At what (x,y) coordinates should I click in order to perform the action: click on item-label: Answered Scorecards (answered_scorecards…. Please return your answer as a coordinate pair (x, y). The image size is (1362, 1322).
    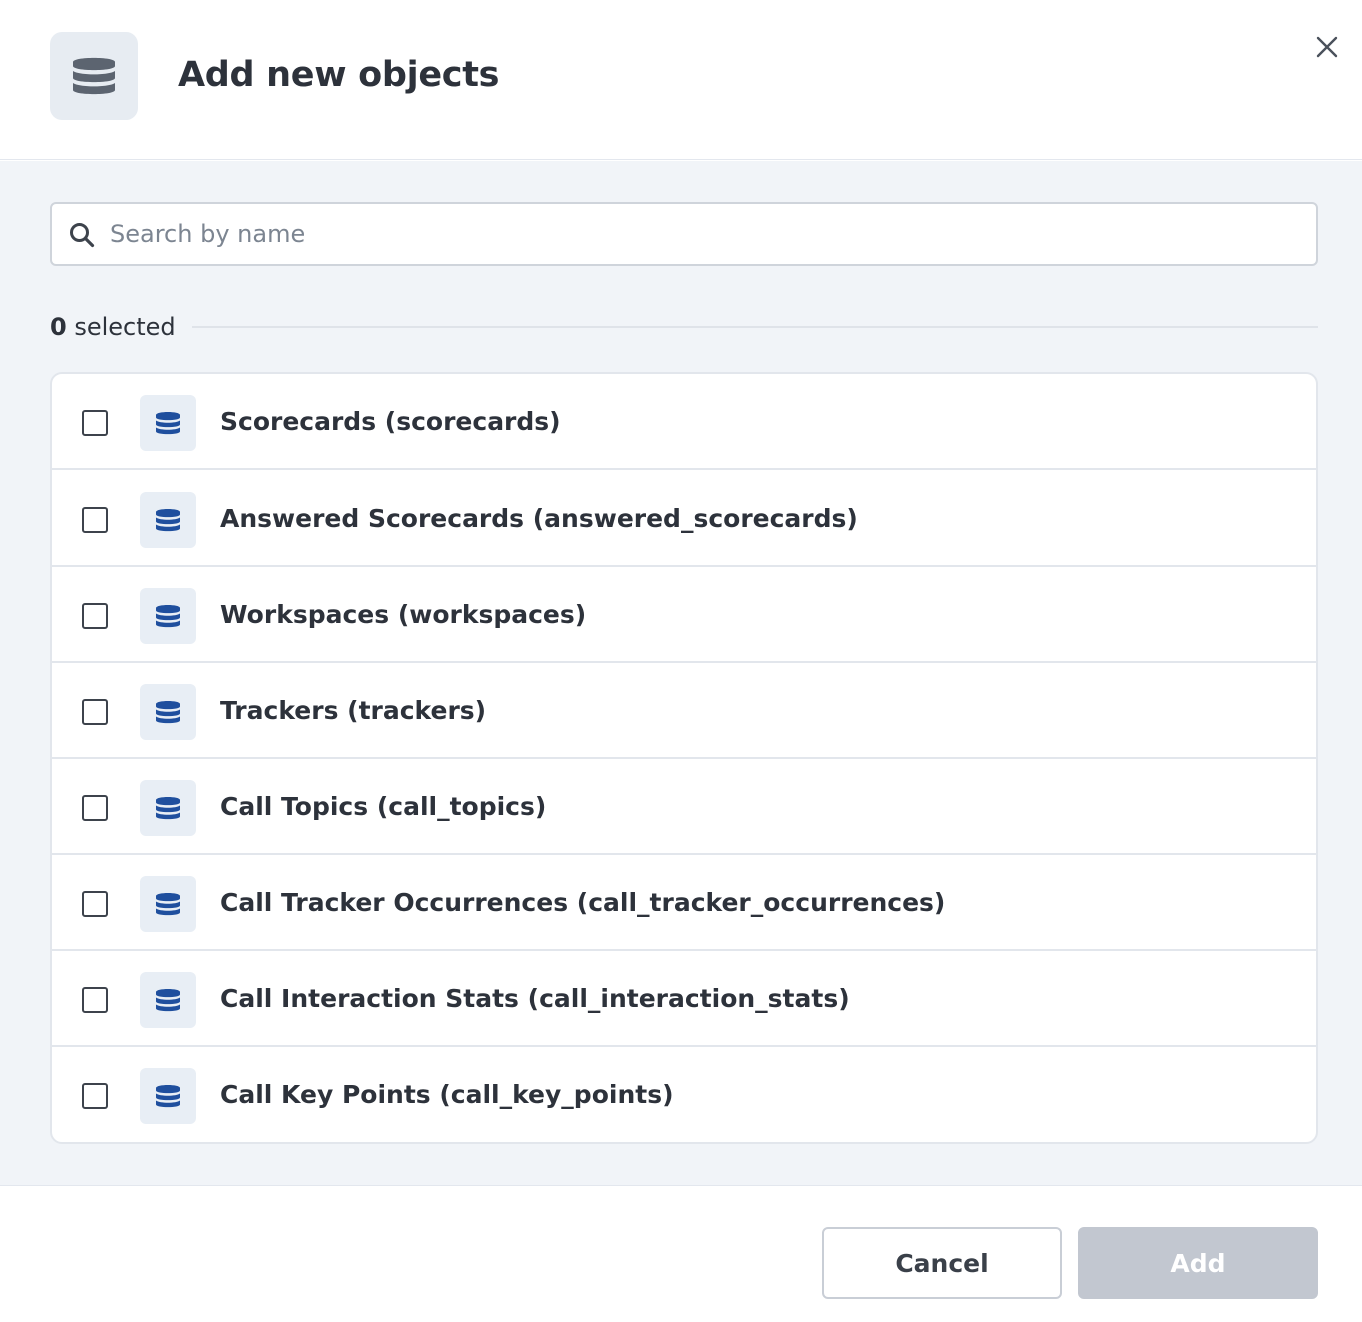
    Looking at the image, I should click on (539, 518).